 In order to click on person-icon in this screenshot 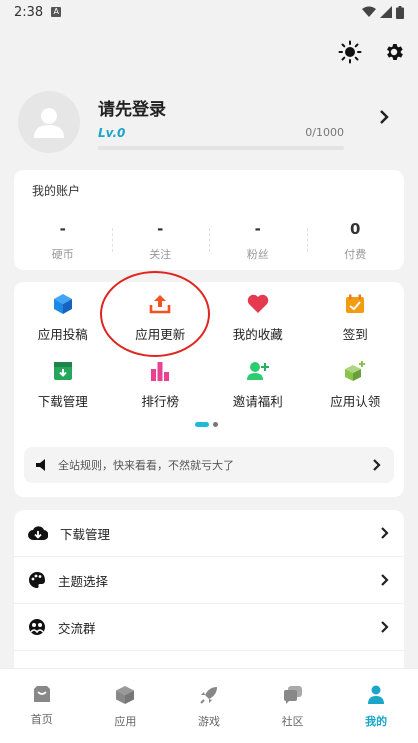, I will do `click(376, 694)`.